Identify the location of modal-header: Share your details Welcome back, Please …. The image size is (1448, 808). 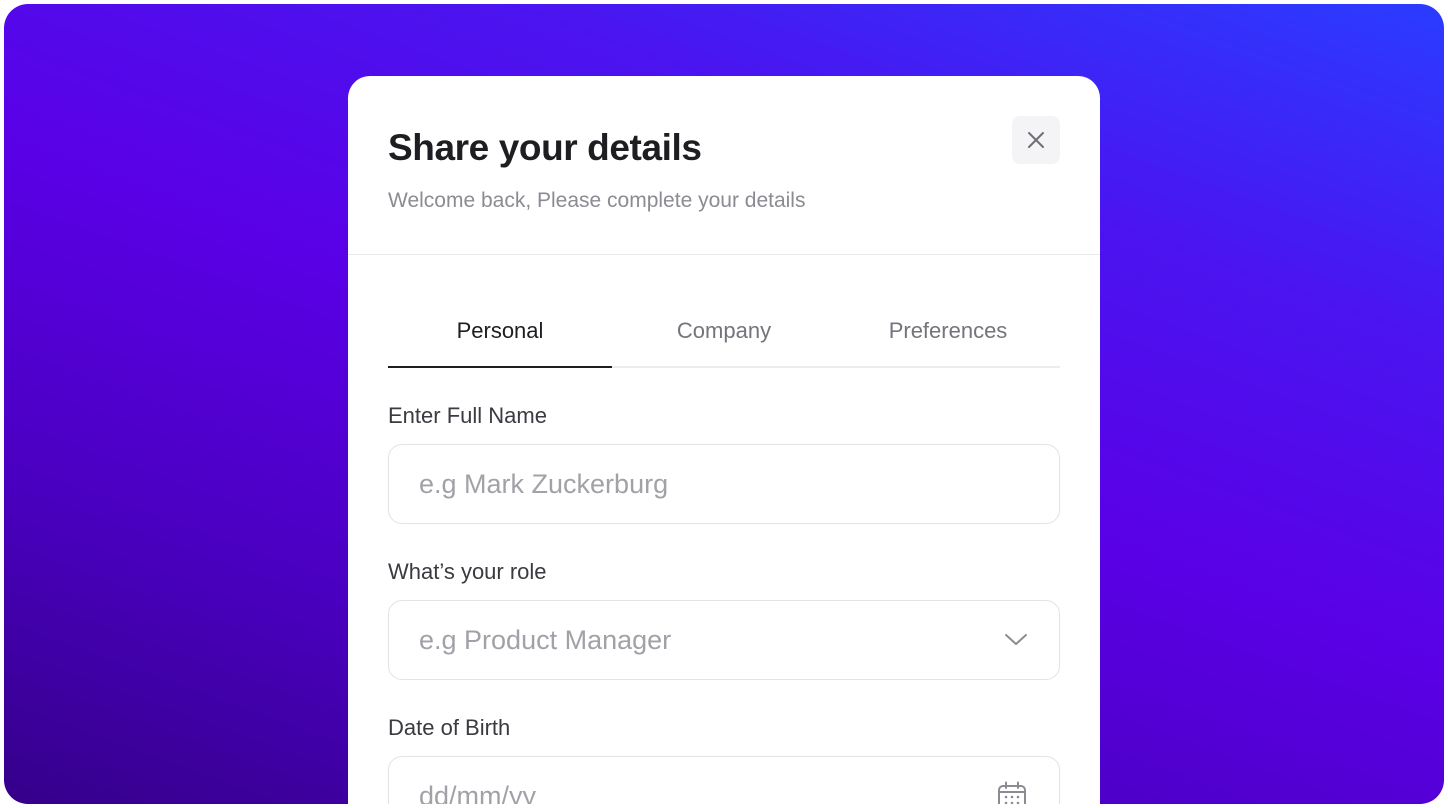
(724, 165).